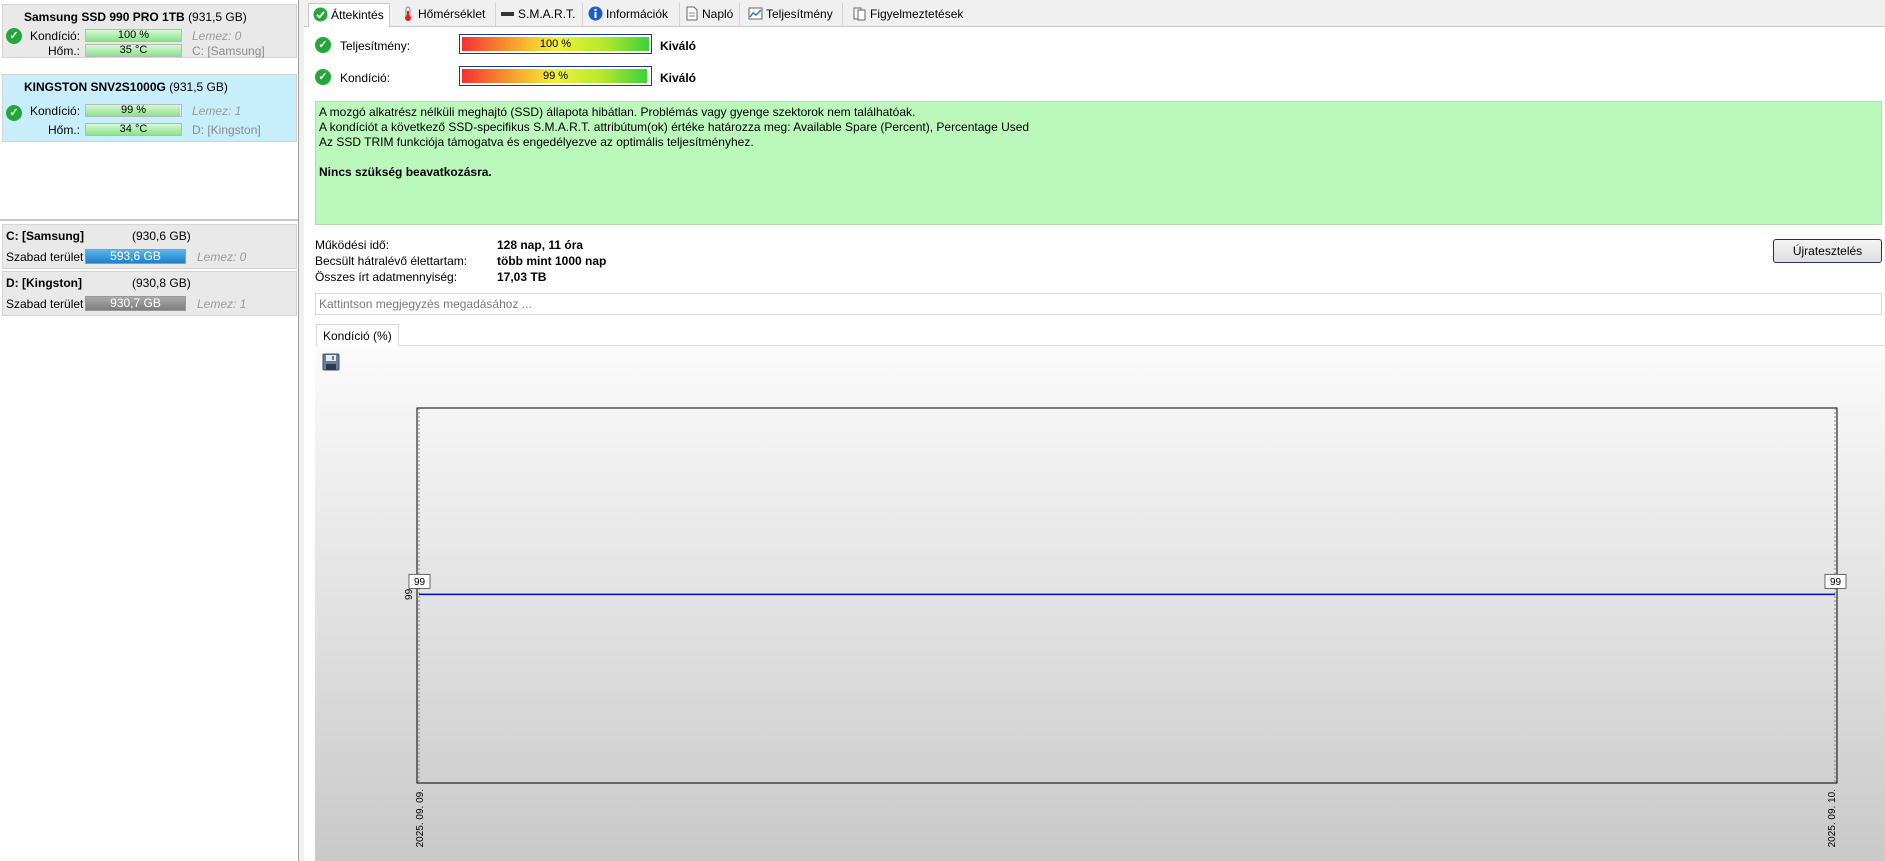  I want to click on tab-alerts: Figyelmeztetések, so click(909, 14).